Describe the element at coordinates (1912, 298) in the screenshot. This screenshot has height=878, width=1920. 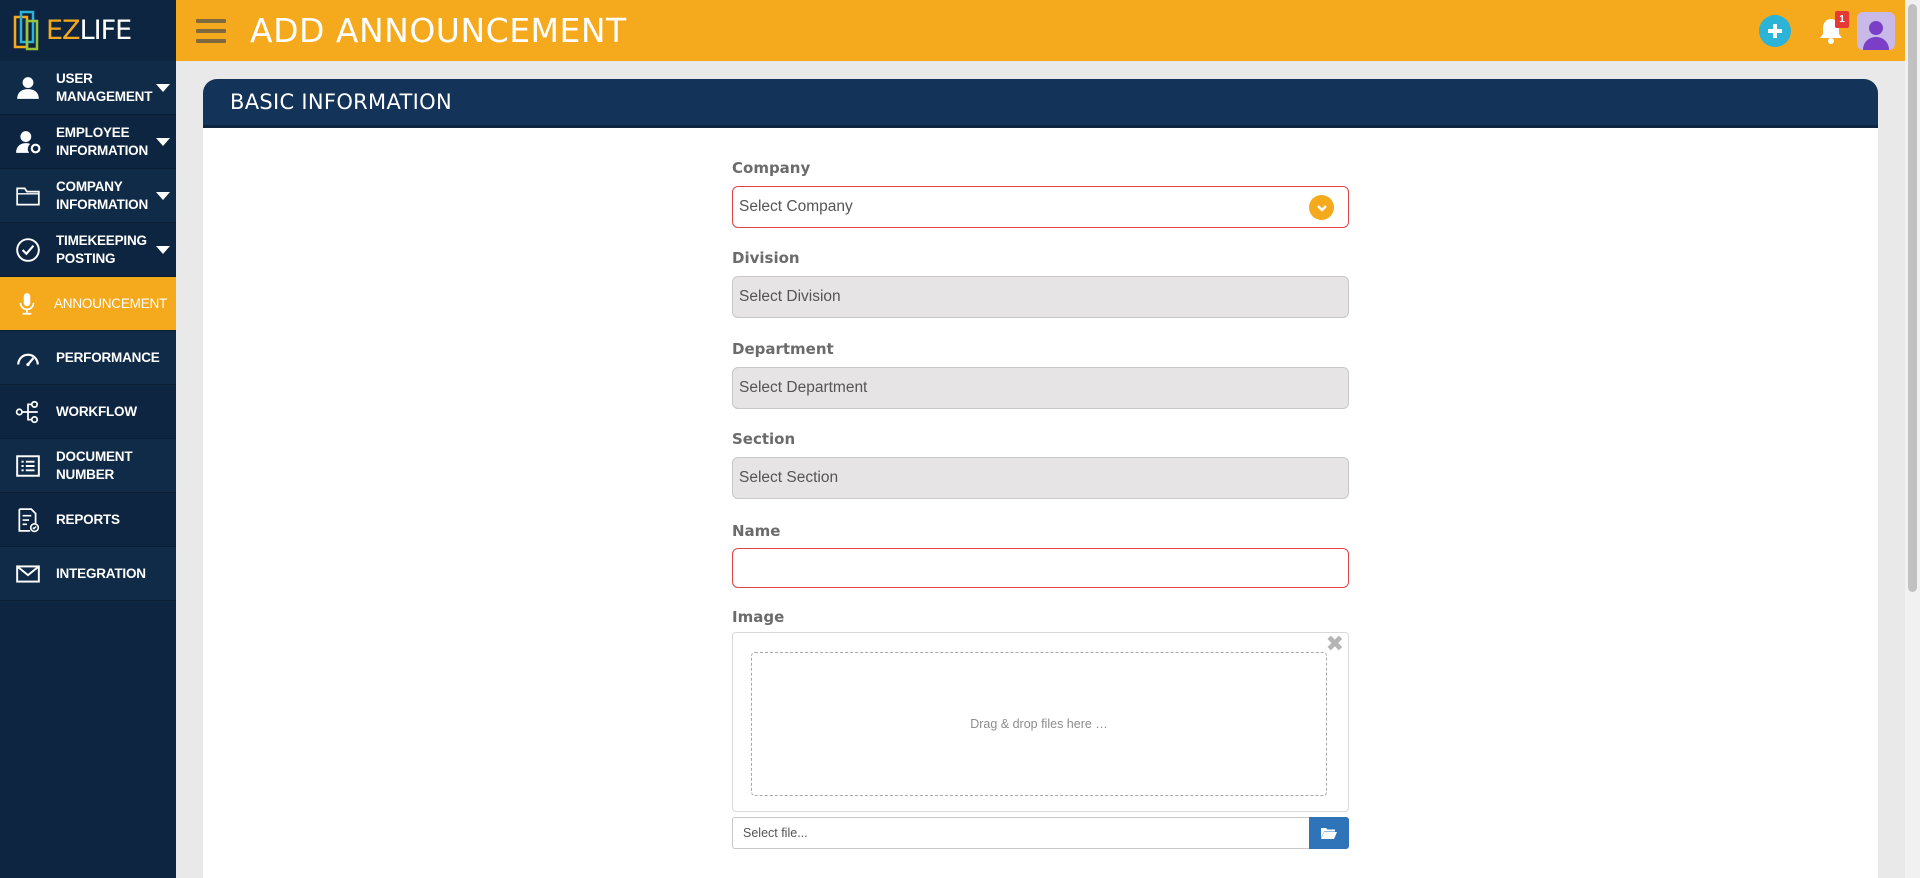
I see `scrollbar-thumb` at that location.